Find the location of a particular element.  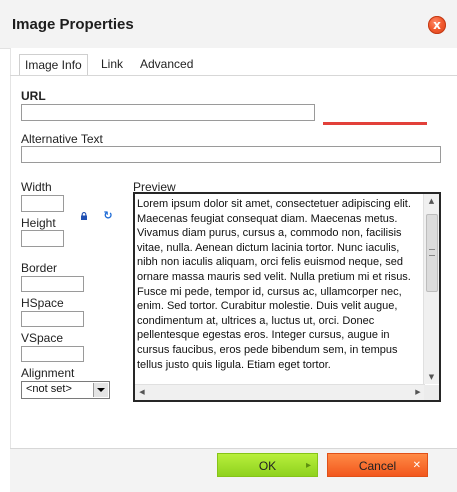

url-indicator-bar is located at coordinates (375, 123).